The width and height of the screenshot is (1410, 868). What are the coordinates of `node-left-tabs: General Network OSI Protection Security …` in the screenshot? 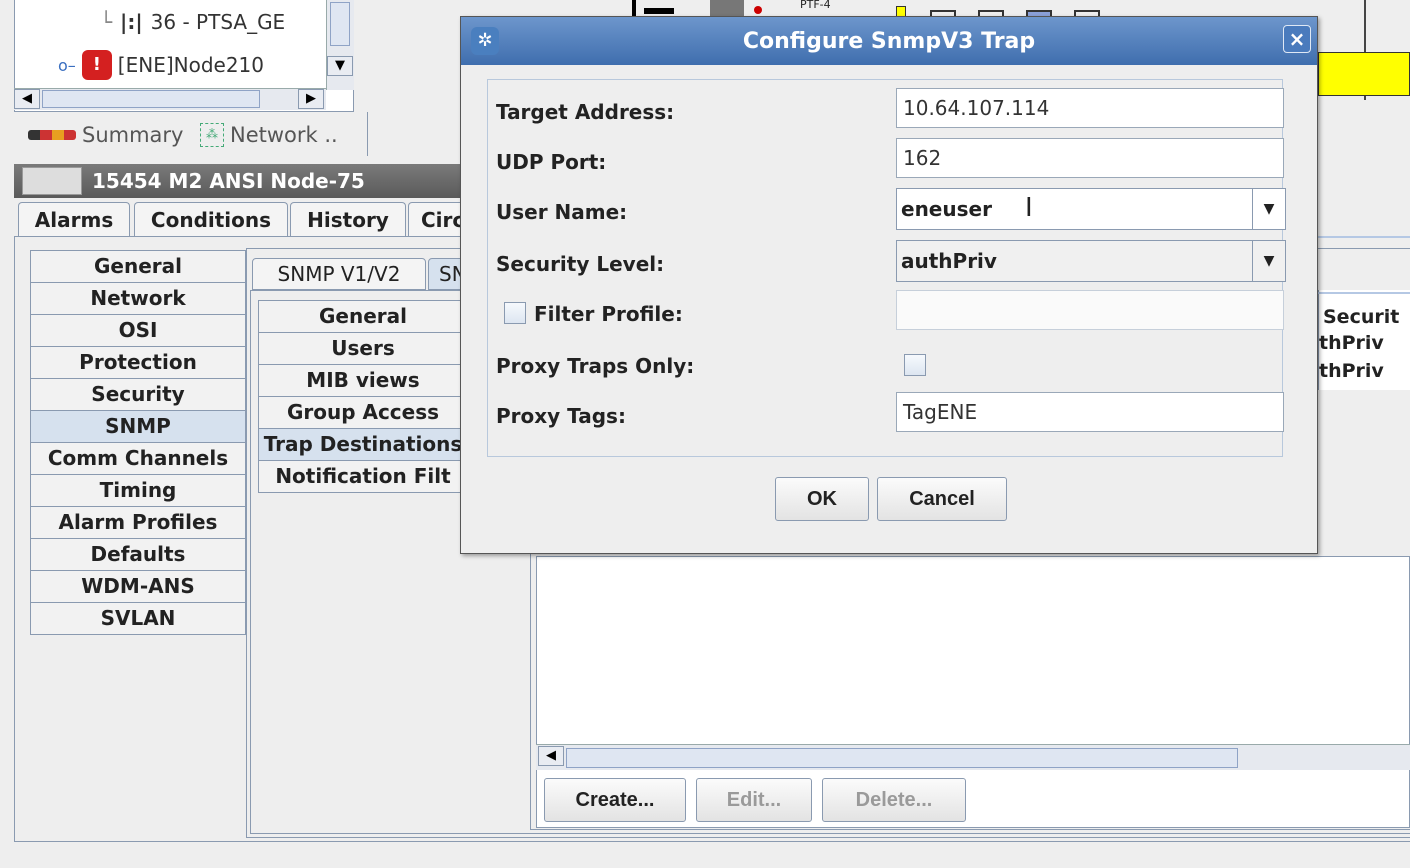 It's located at (138, 442).